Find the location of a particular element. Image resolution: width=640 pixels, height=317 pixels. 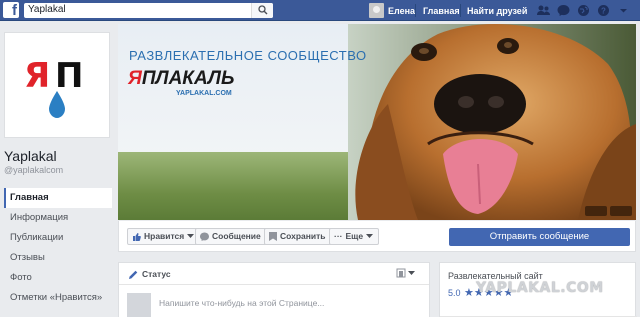

nav-item-likes: Отметки «Нравится» is located at coordinates (58, 298).